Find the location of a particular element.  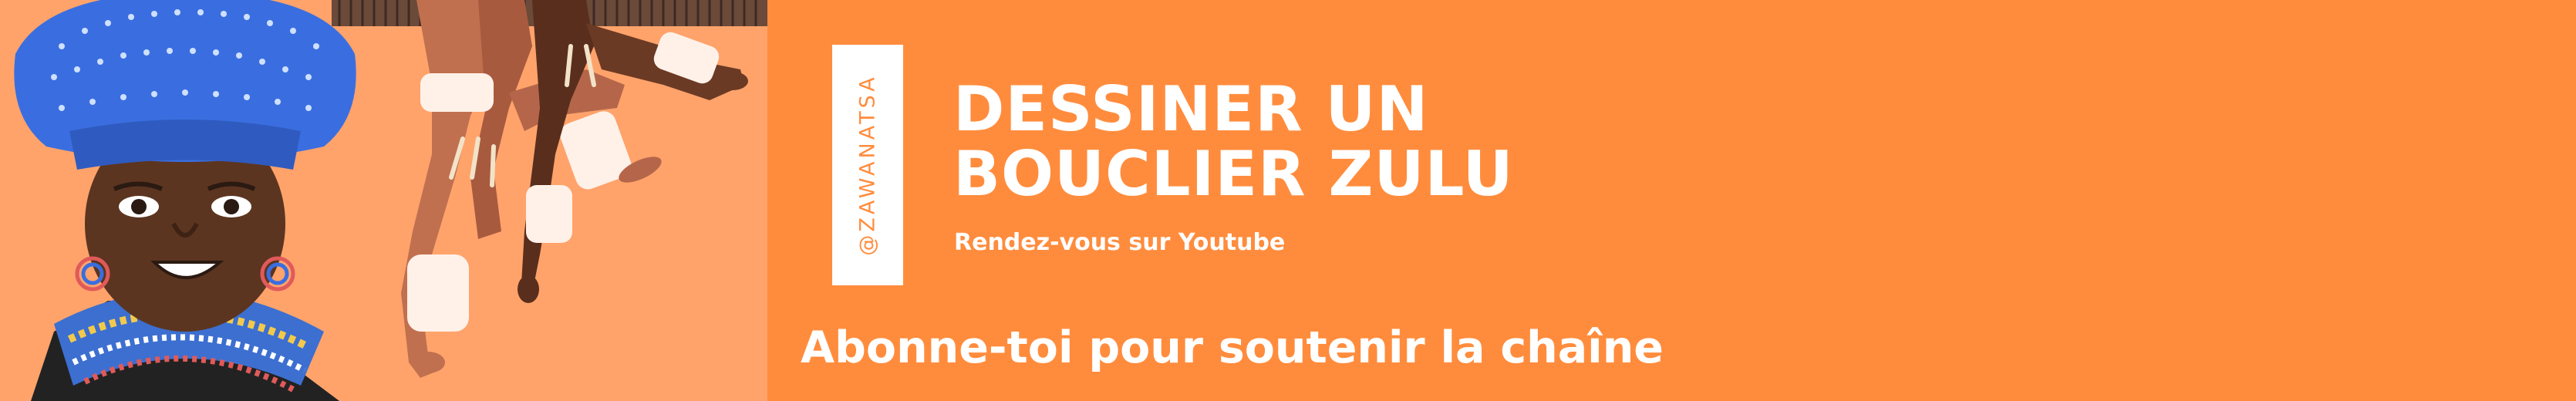

title-line-2: BOUCLIER ZULU is located at coordinates (1233, 174).